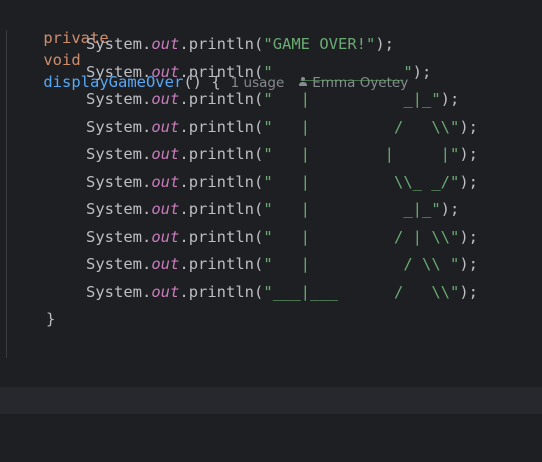 The width and height of the screenshot is (542, 462). I want to click on string-literal: " | | |", so click(361, 154).